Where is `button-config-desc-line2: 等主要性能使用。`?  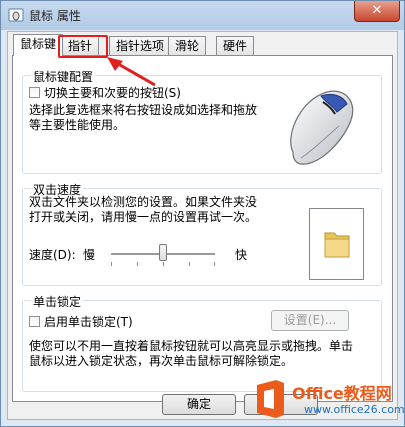 button-config-desc-line2: 等主要性能使用。 is located at coordinates (77, 125).